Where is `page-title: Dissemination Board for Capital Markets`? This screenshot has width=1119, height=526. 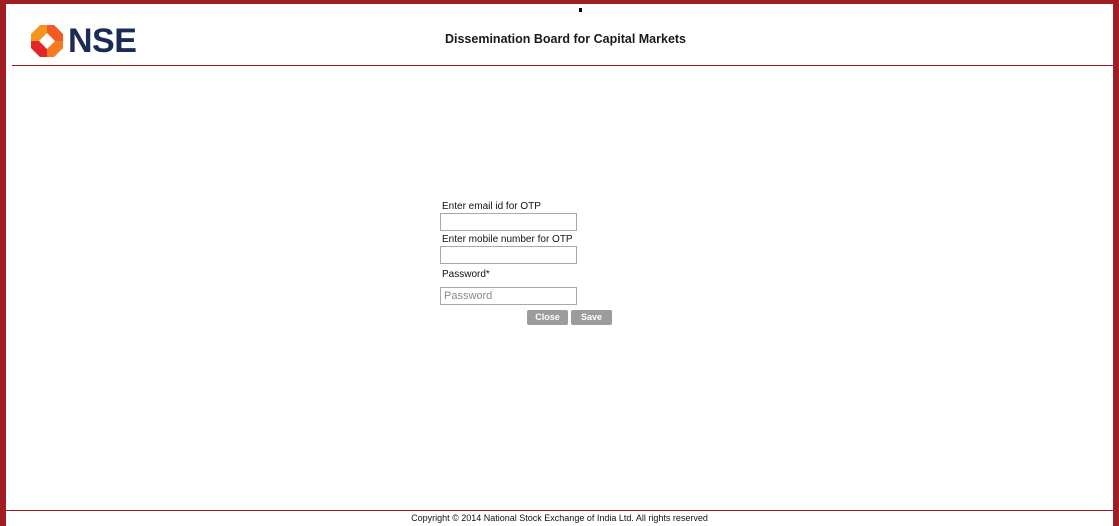 page-title: Dissemination Board for Capital Markets is located at coordinates (565, 39).